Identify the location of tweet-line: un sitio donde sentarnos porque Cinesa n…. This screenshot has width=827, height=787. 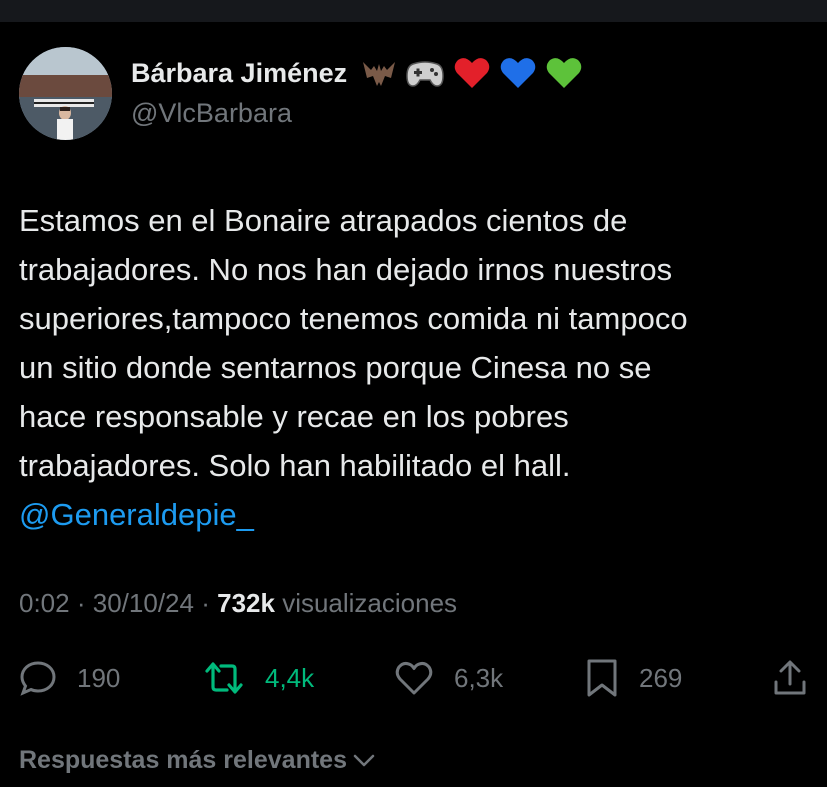
(335, 367).